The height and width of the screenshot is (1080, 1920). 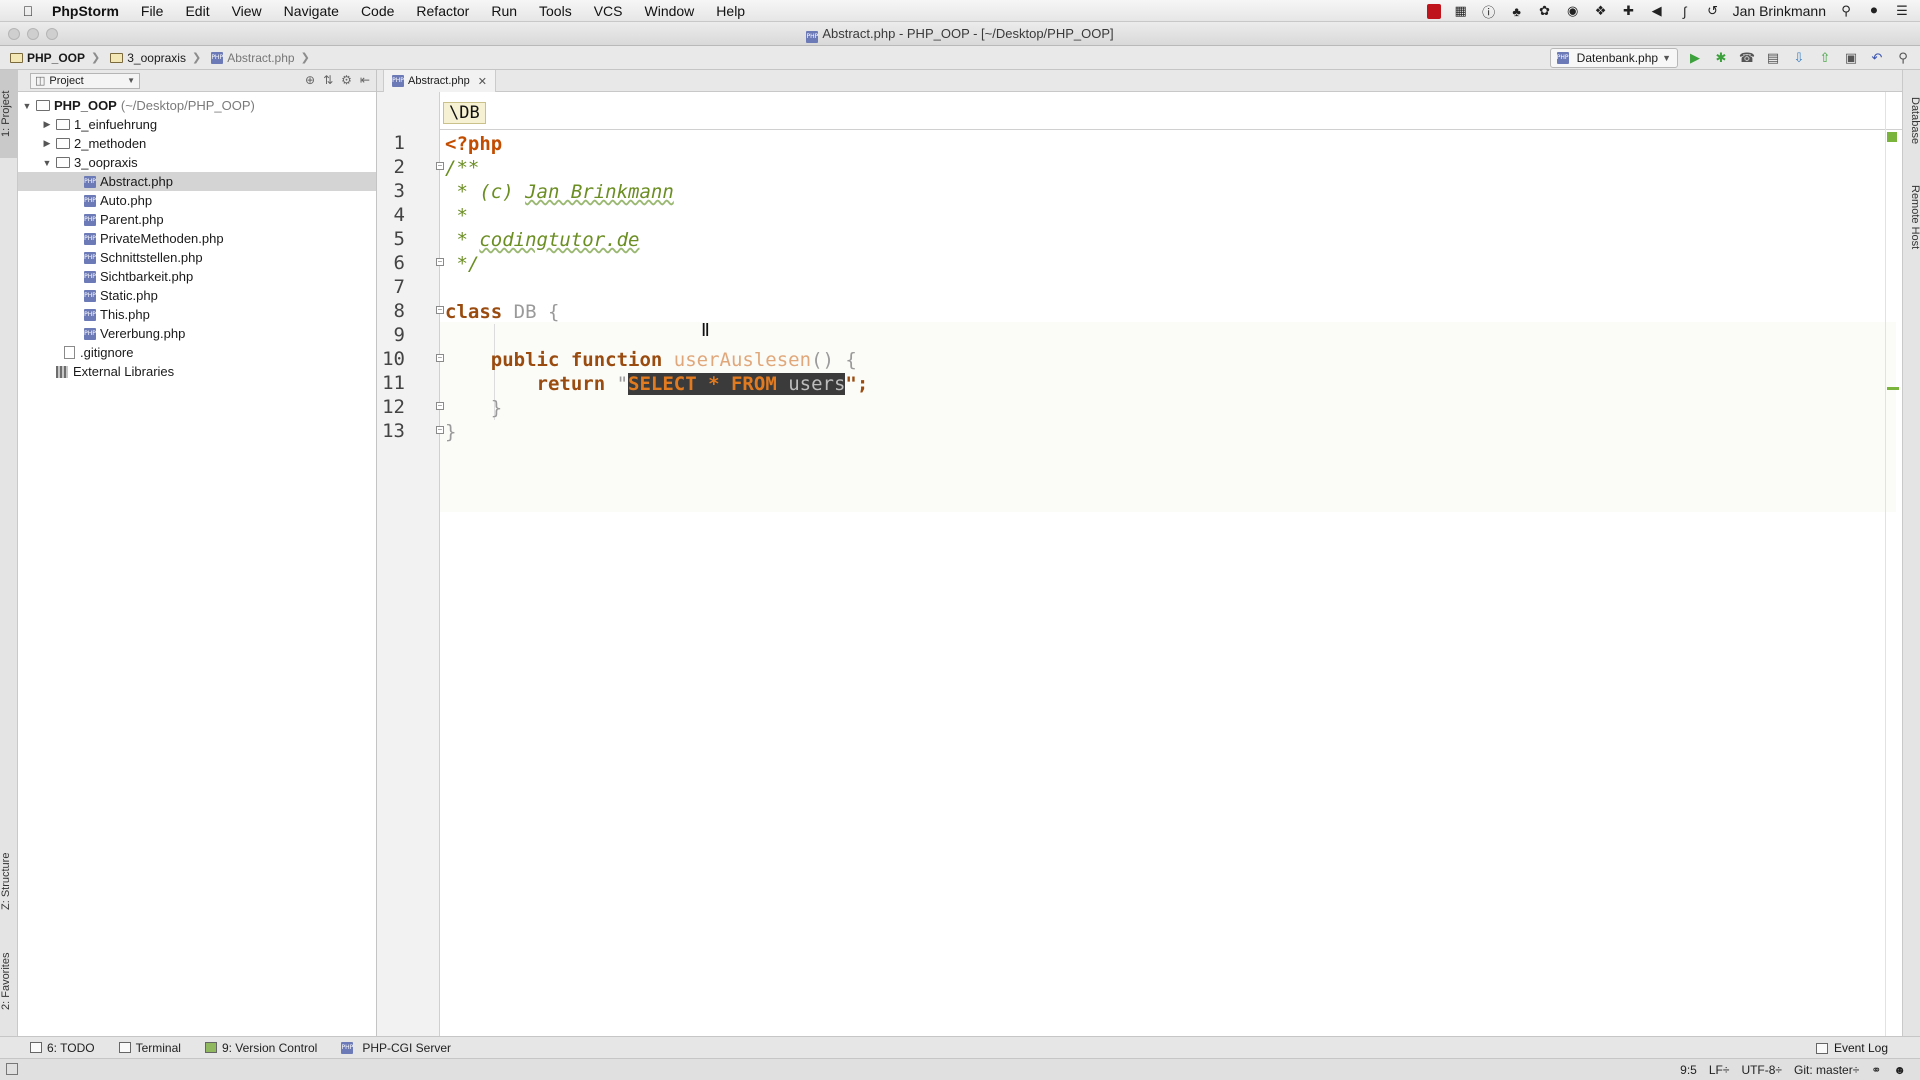 I want to click on vcs-commit-icon: ⇧, so click(x=1825, y=58).